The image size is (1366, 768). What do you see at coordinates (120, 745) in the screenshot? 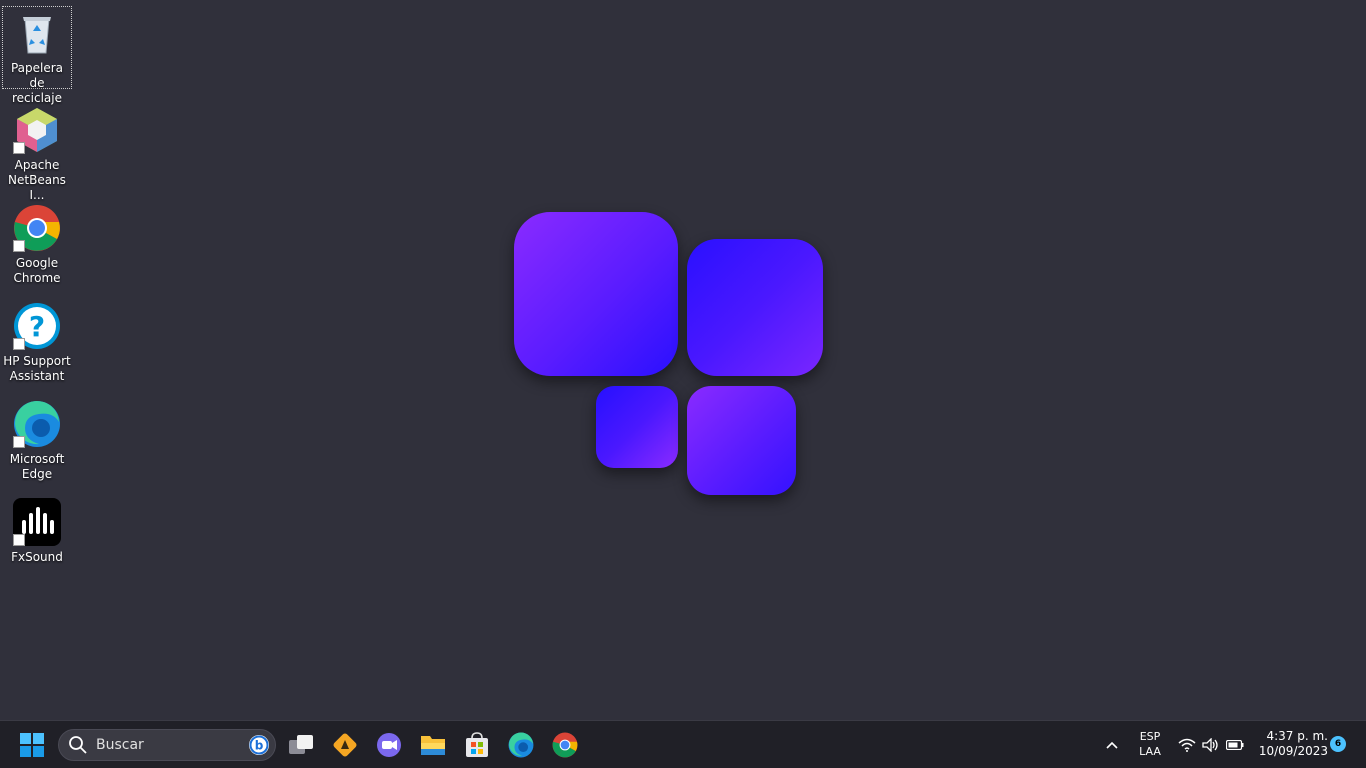
I see `search-placeholder: Buscar` at bounding box center [120, 745].